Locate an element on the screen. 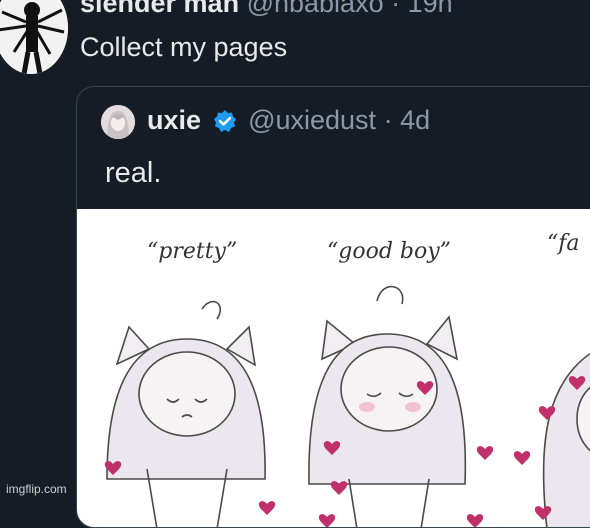 Image resolution: width=590 pixels, height=528 pixels. quoted-tweet-text: real. is located at coordinates (133, 173).